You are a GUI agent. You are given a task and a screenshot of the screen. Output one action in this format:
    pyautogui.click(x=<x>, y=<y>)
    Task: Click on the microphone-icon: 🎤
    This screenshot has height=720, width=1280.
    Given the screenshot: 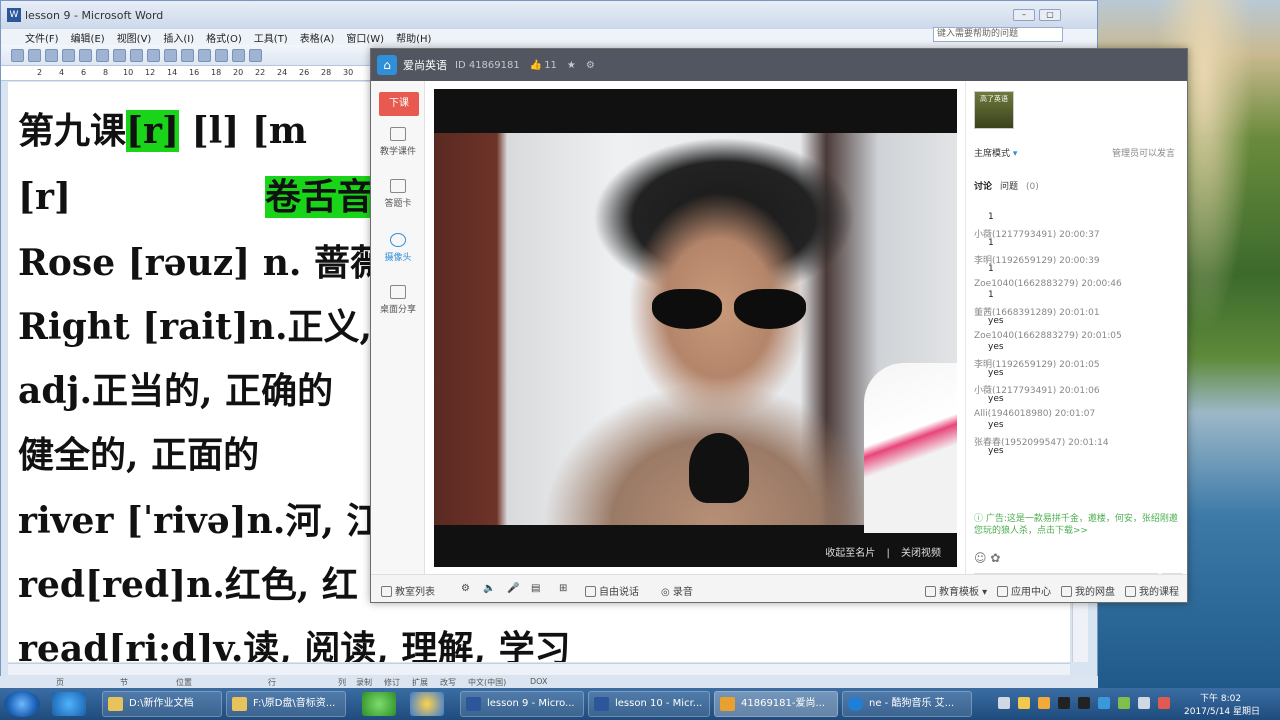 What is the action you would take?
    pyautogui.click(x=513, y=588)
    